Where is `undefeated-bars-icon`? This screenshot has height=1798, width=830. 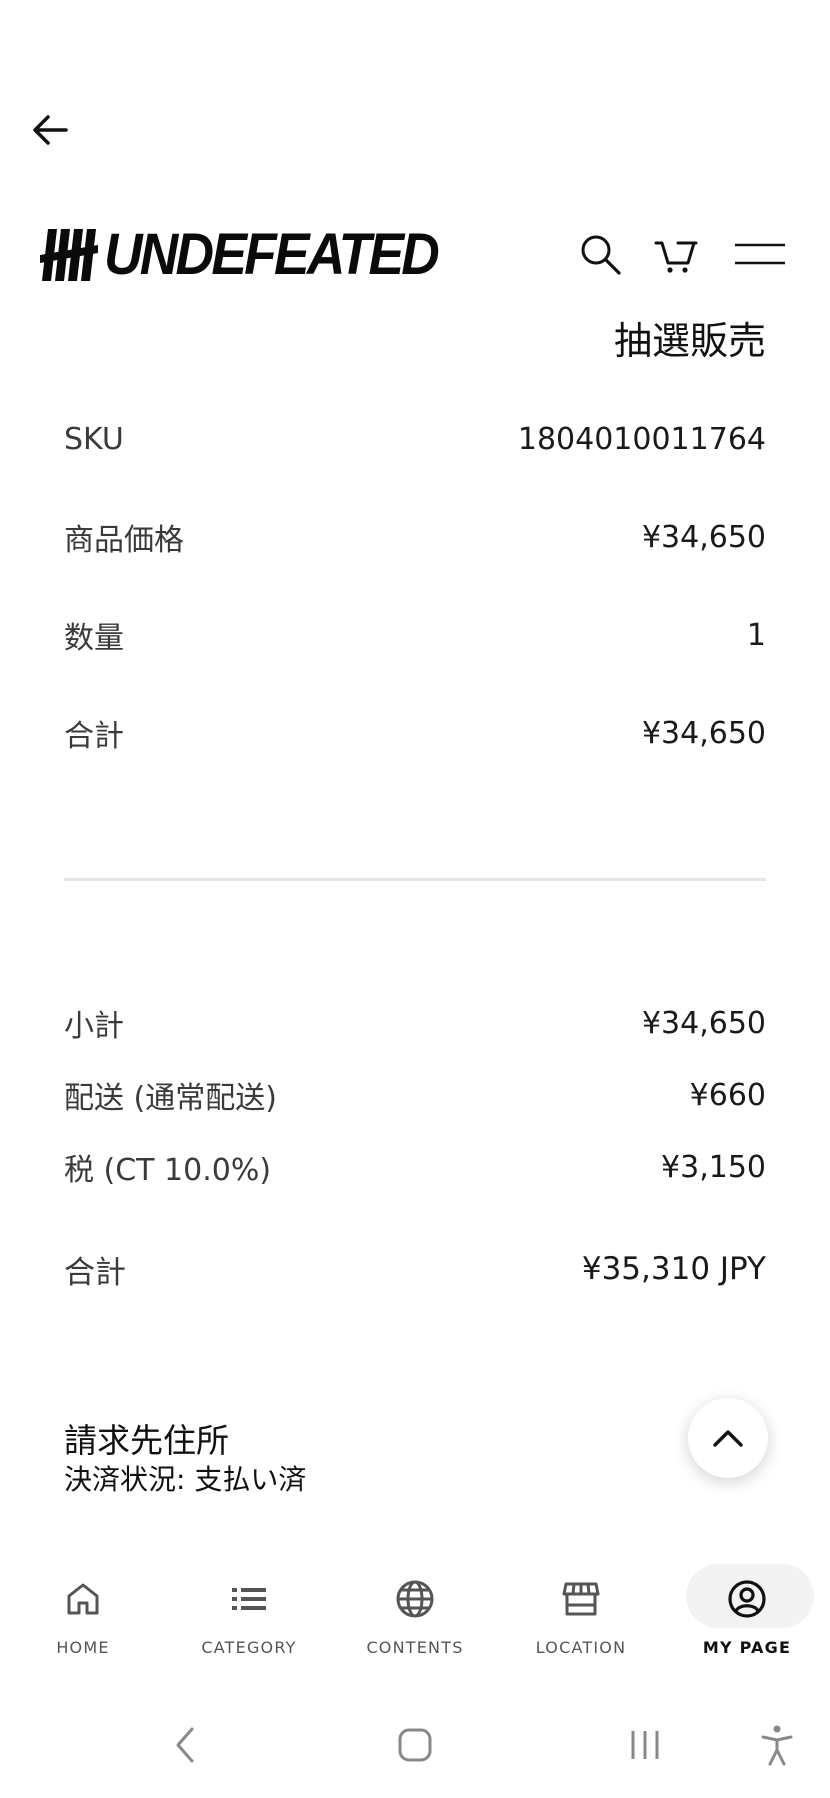
undefeated-bars-icon is located at coordinates (69, 255).